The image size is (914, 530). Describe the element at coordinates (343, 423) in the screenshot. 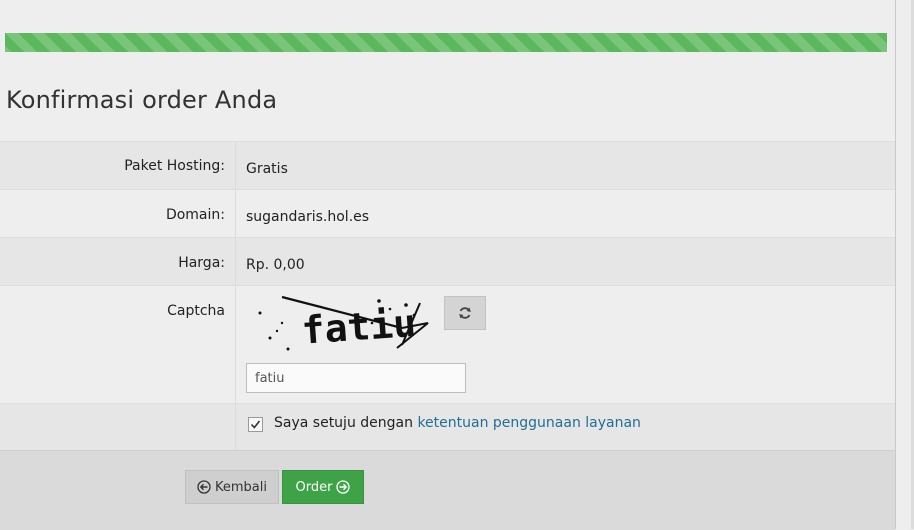

I see `agreement-label: Saya setuju dengan` at that location.